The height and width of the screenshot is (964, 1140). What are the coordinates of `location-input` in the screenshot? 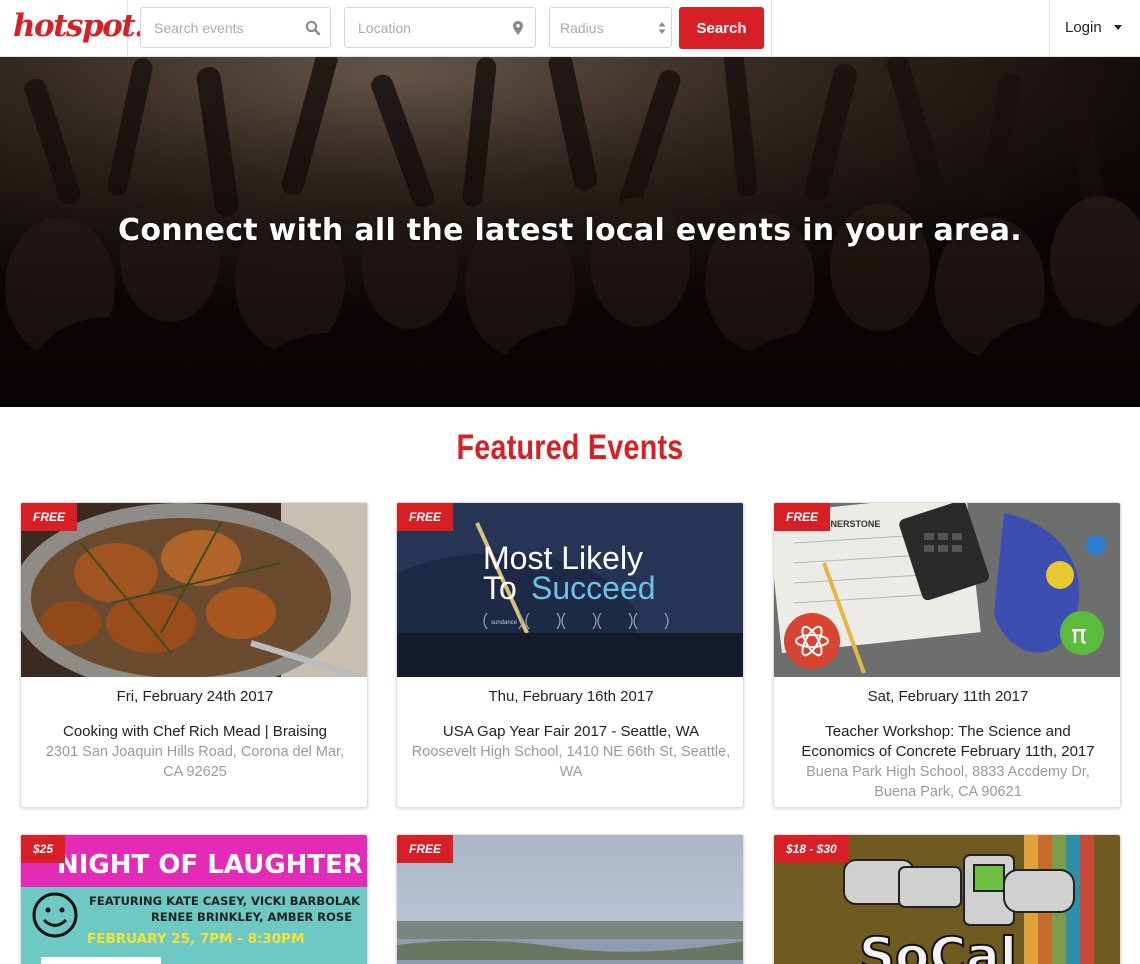 It's located at (440, 27).